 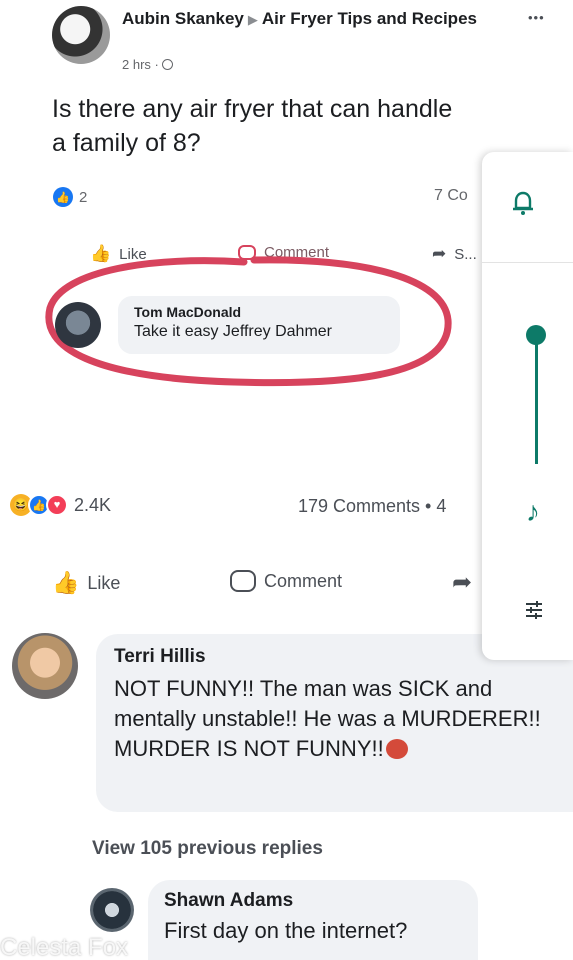 I want to click on post-meta: 2 hrs ·, so click(x=148, y=64).